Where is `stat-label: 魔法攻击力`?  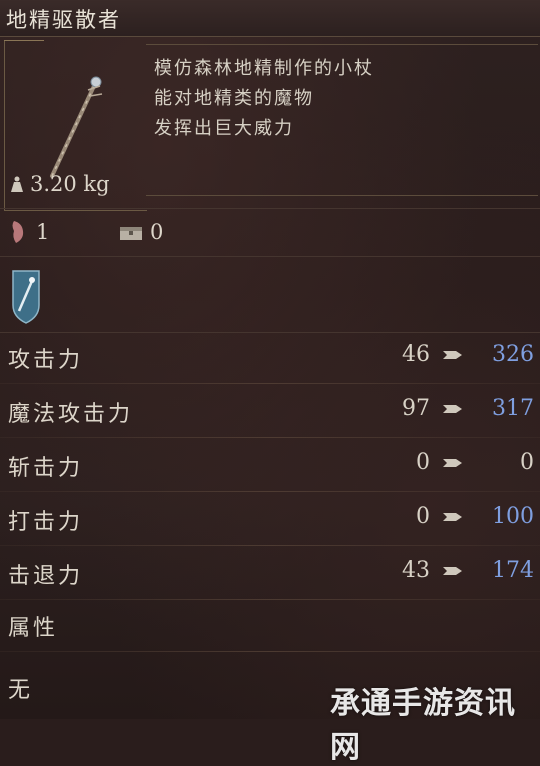 stat-label: 魔法攻击力 is located at coordinates (71, 414).